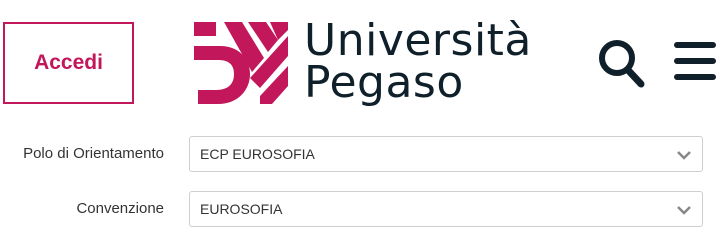 The height and width of the screenshot is (240, 717). What do you see at coordinates (621, 63) in the screenshot?
I see `search-icon` at bounding box center [621, 63].